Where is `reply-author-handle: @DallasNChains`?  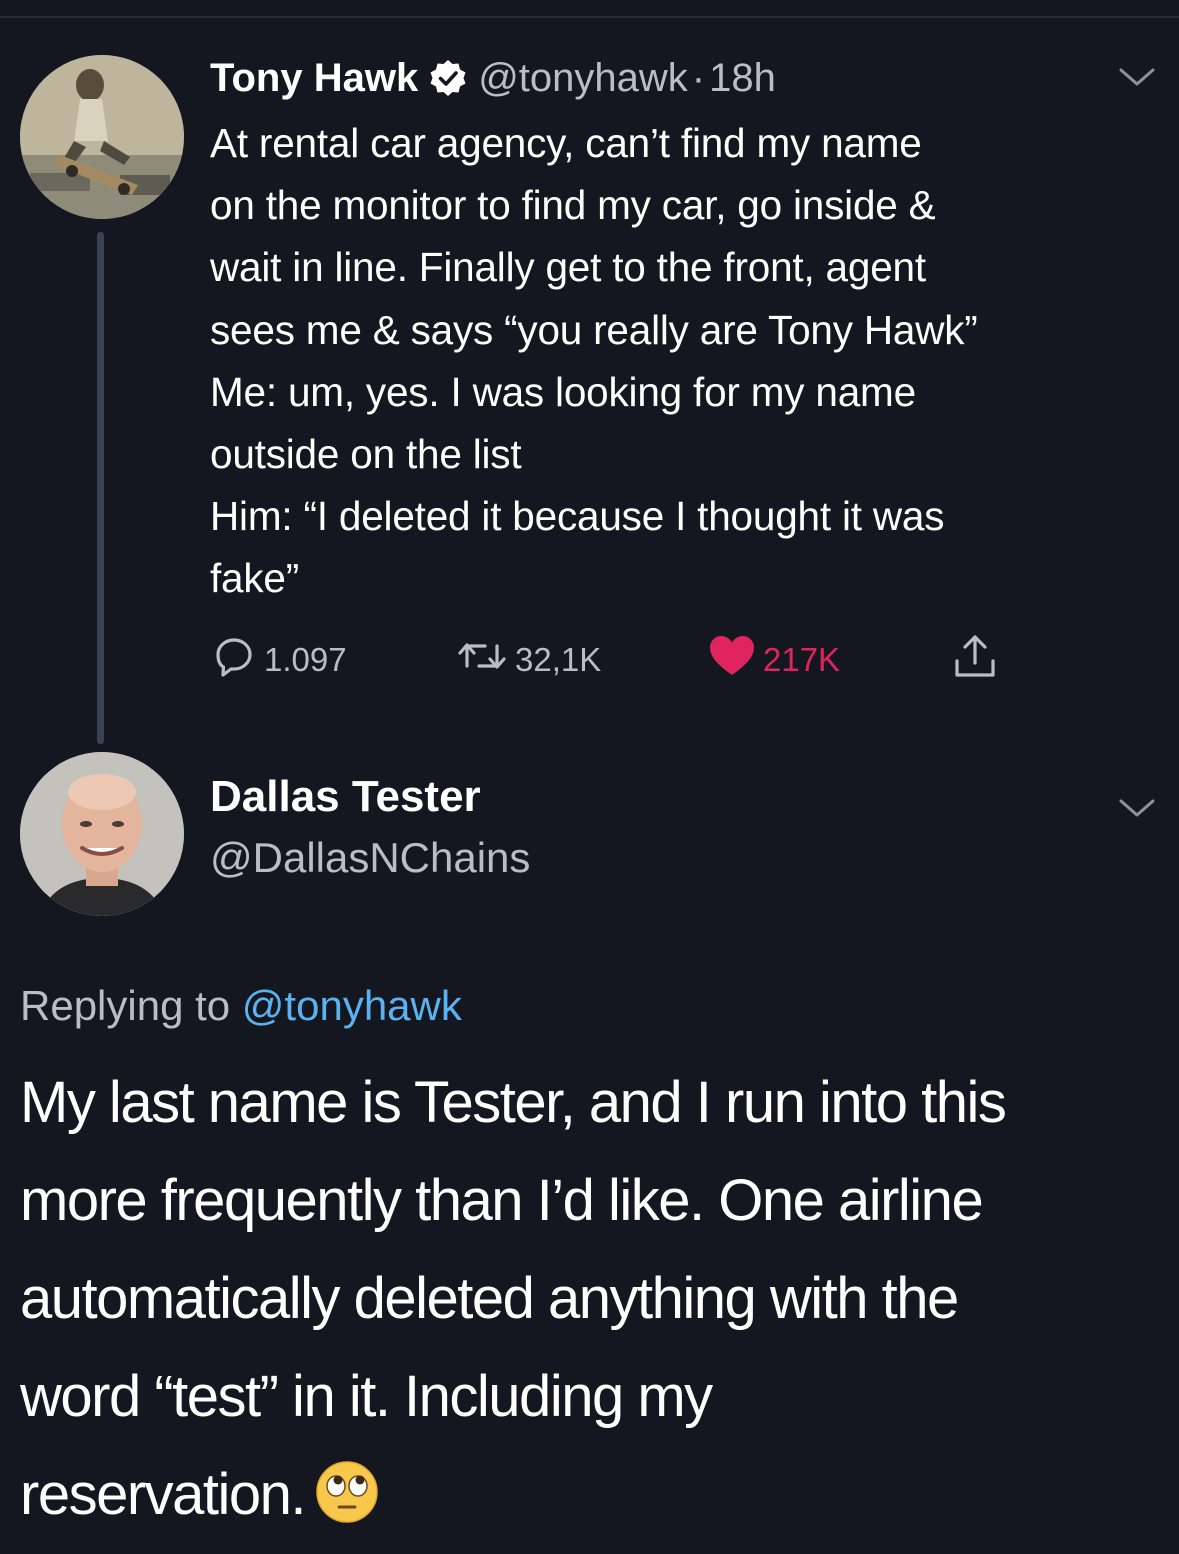 reply-author-handle: @DallasNChains is located at coordinates (370, 858).